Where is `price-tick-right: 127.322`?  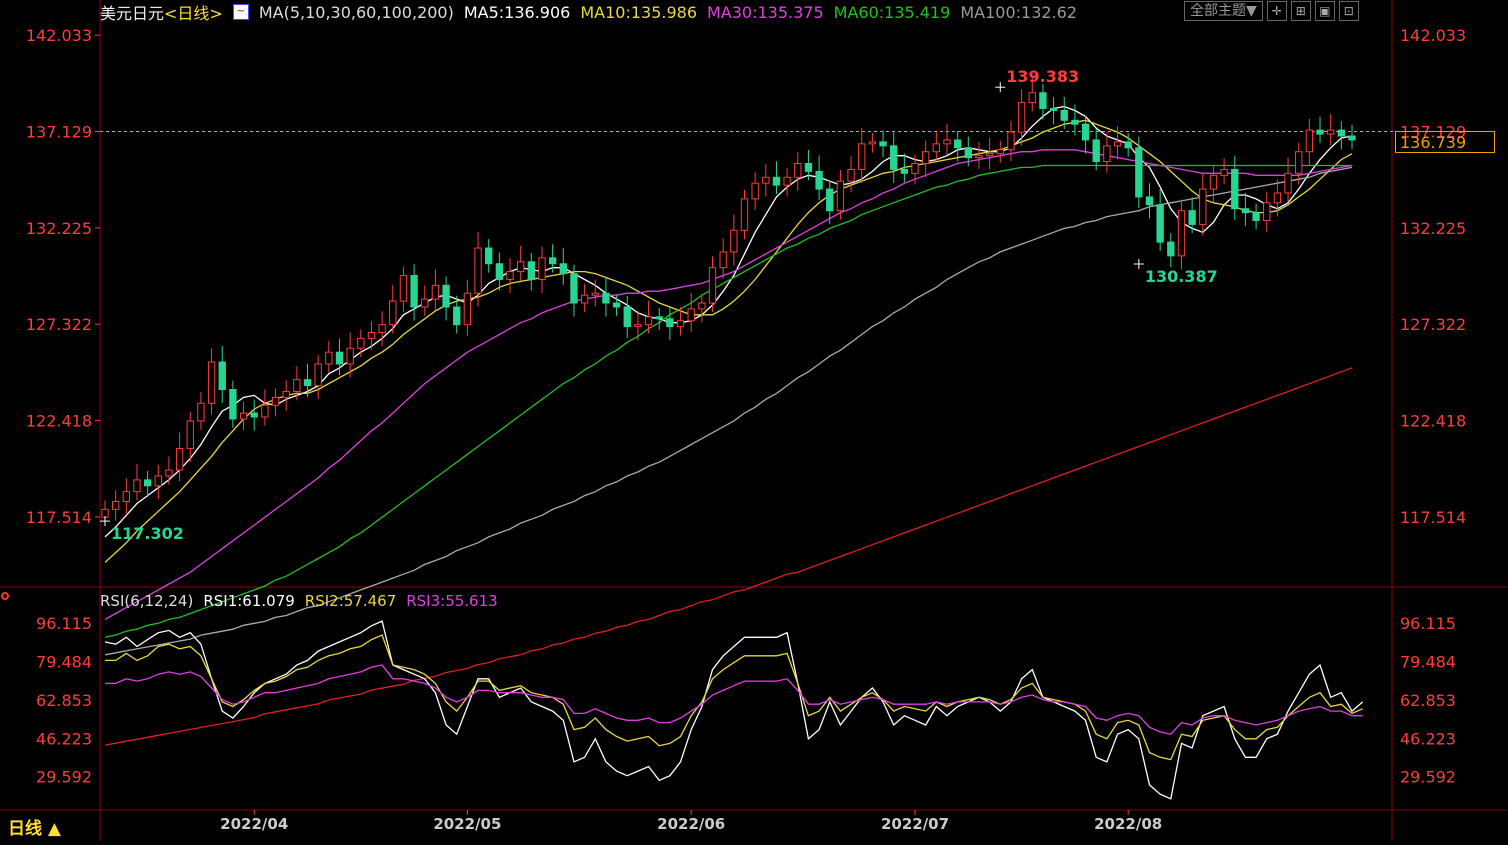
price-tick-right: 127.322 is located at coordinates (1433, 324).